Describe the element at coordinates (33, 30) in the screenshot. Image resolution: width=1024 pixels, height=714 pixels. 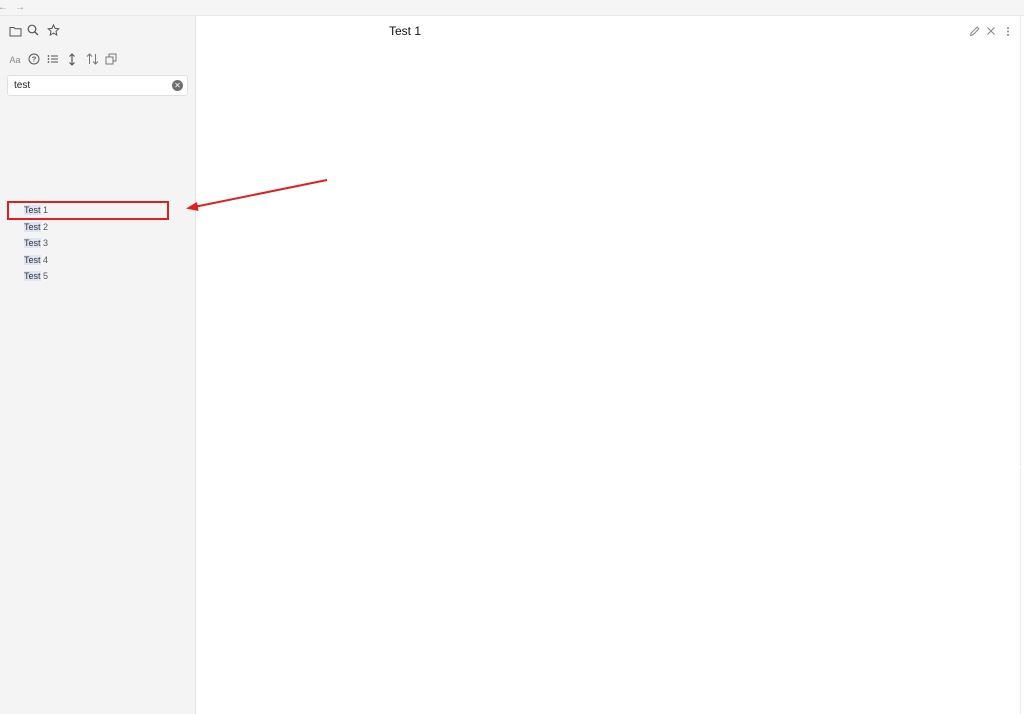
I see `search-icon` at that location.